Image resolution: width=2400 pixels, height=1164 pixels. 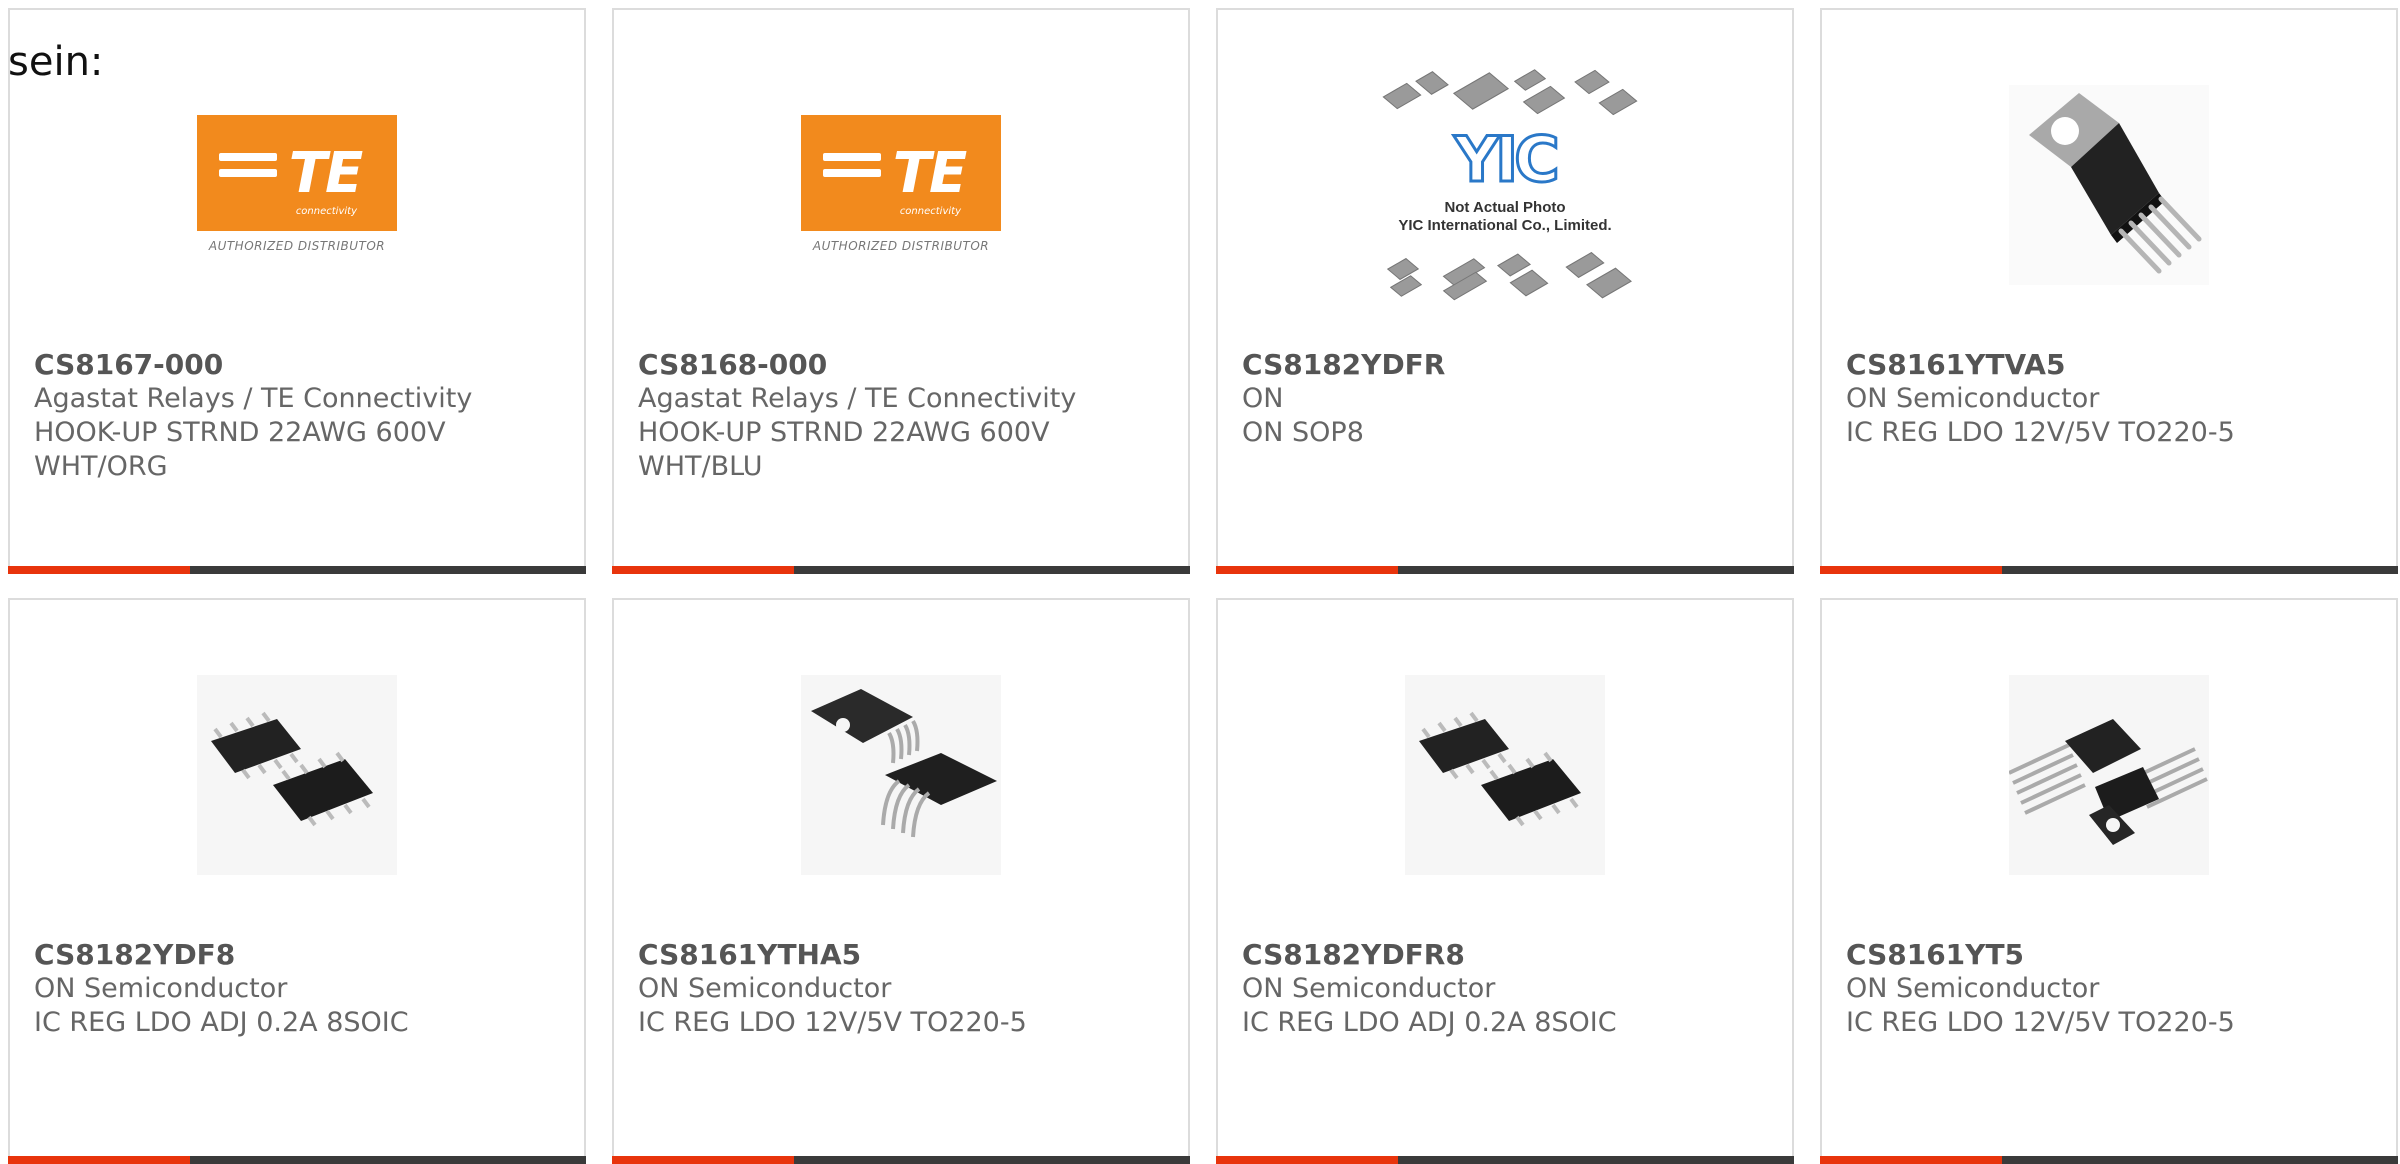 What do you see at coordinates (56, 62) in the screenshot?
I see `intro-text: sein:` at bounding box center [56, 62].